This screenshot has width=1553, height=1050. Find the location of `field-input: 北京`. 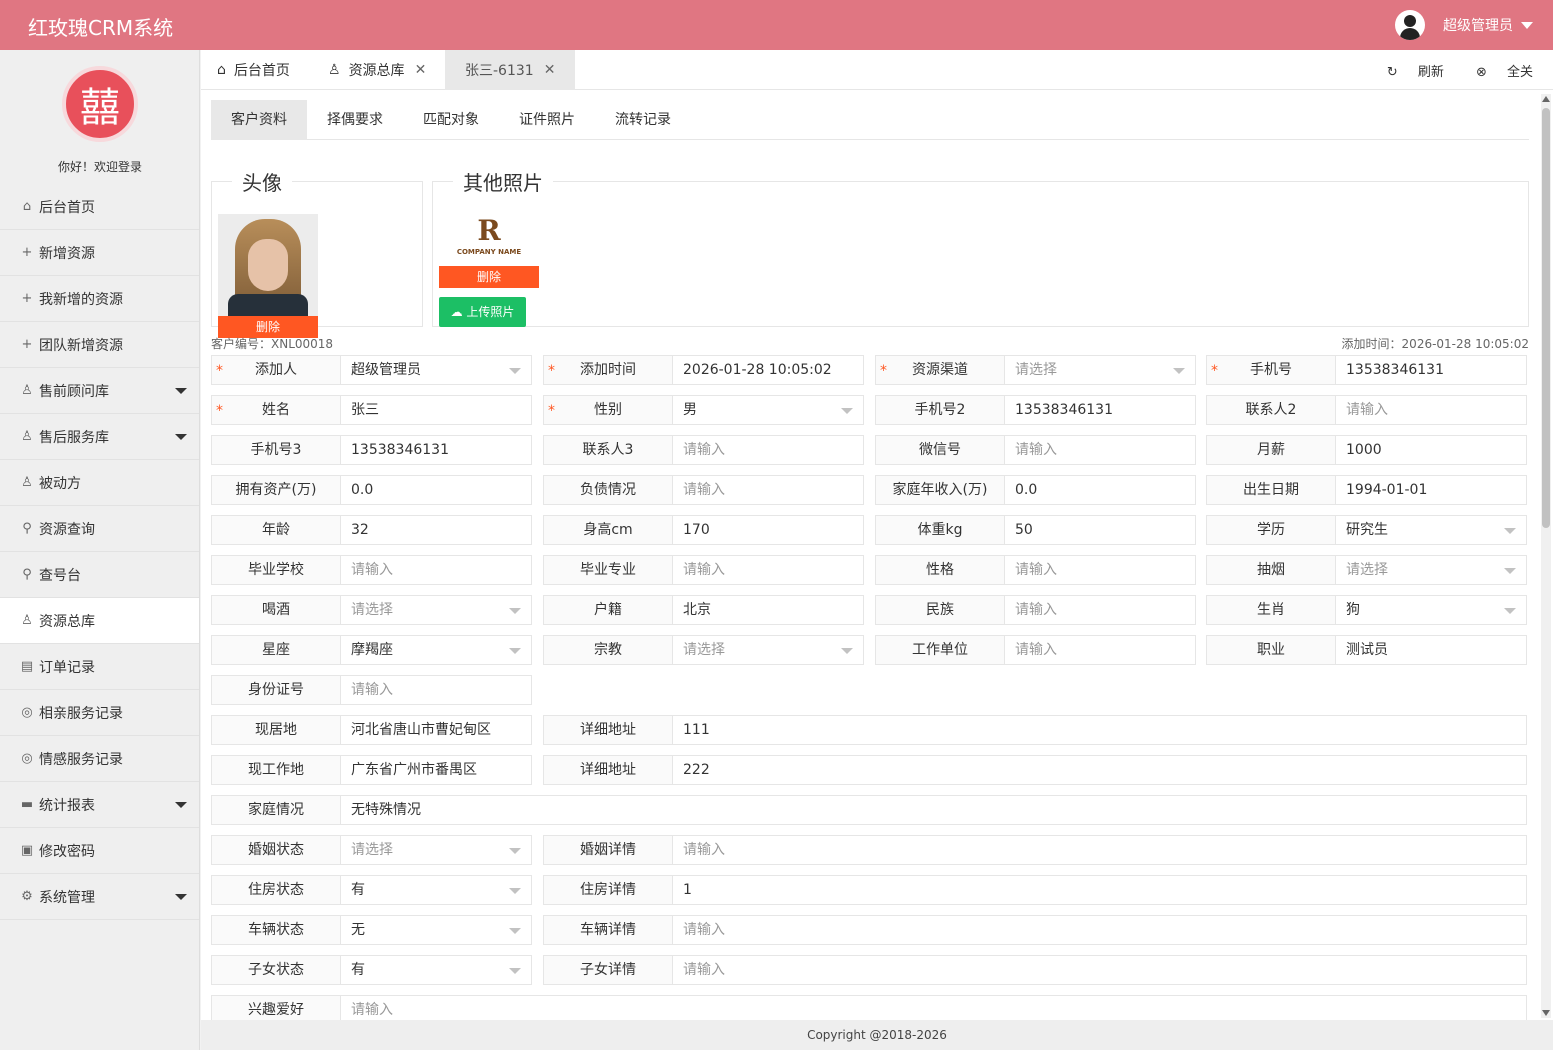

field-input: 北京 is located at coordinates (768, 610).